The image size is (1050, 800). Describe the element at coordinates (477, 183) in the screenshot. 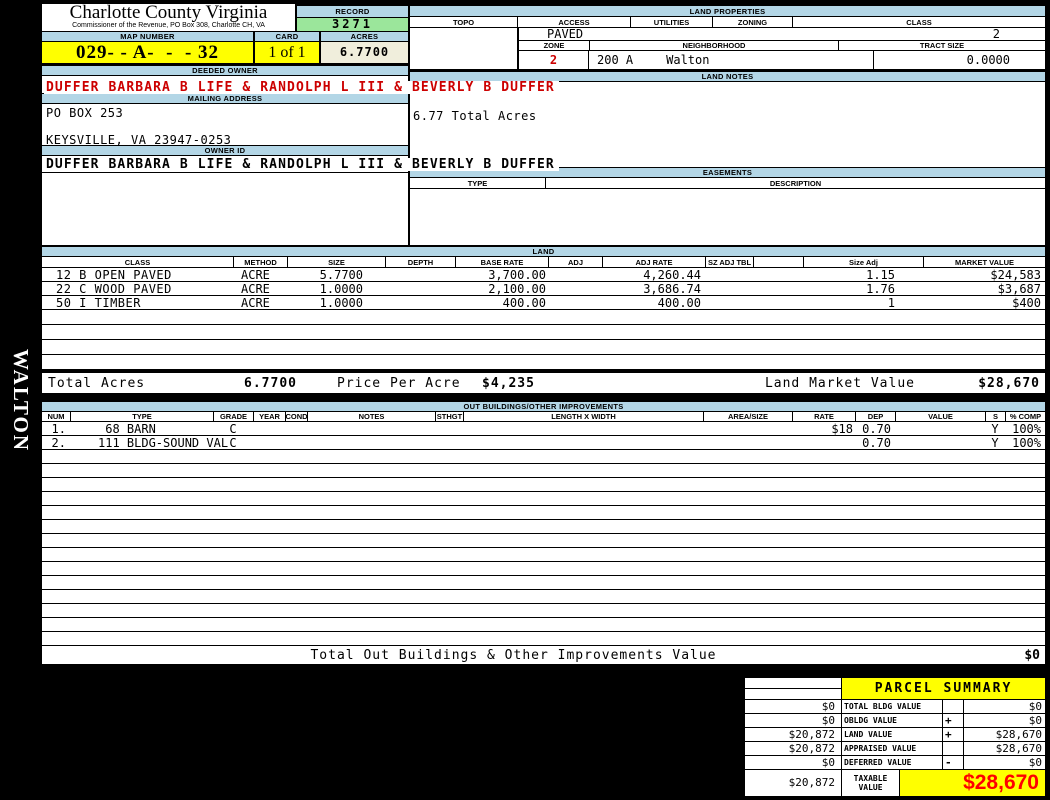

I see `easement-type-header: TYPE` at that location.